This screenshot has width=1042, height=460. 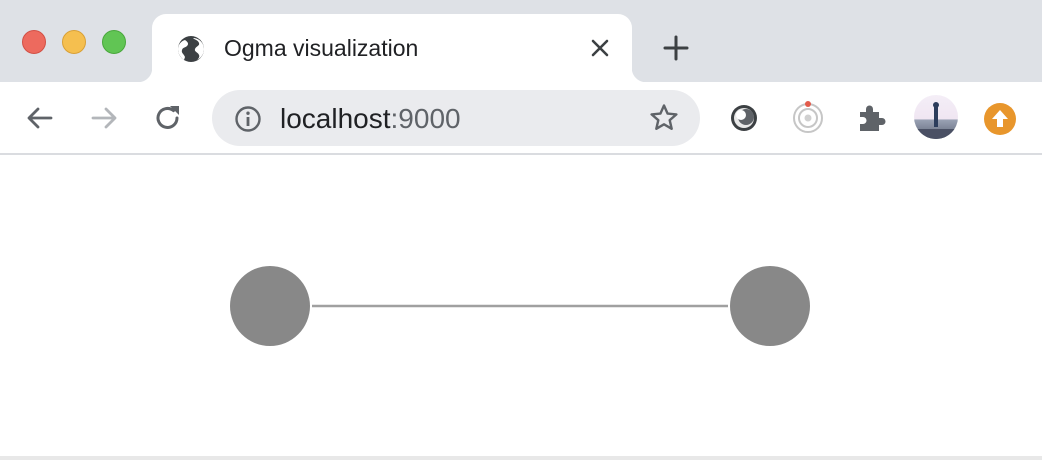 I want to click on url-text: localhost:9000, so click(x=370, y=119).